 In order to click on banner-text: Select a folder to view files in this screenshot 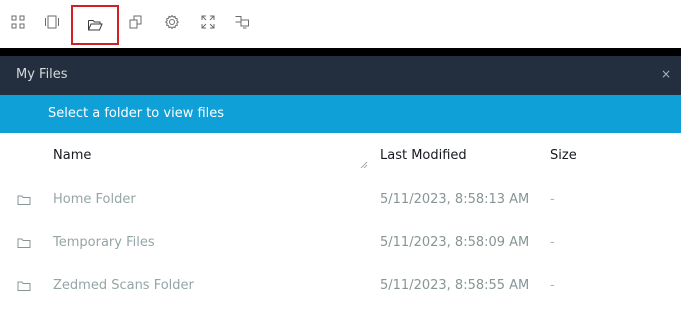, I will do `click(136, 113)`.